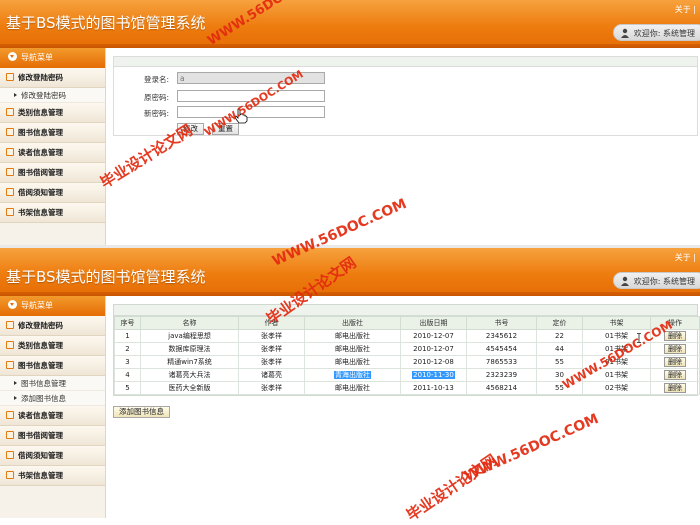  Describe the element at coordinates (433, 362) in the screenshot. I see `cell-date: 2010-12-08` at that location.